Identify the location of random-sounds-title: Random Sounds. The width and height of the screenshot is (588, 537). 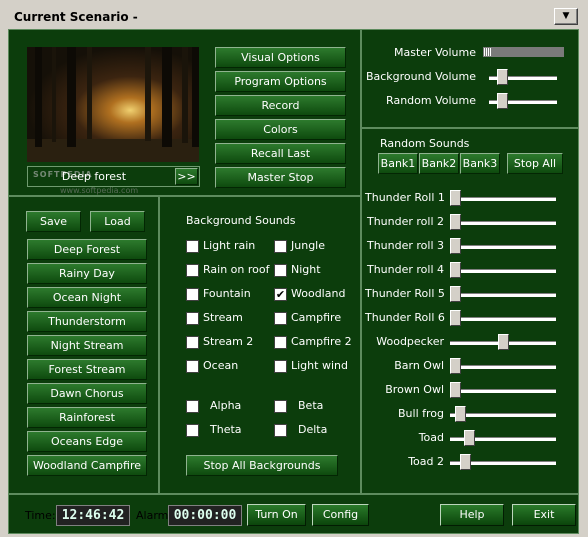
(425, 143).